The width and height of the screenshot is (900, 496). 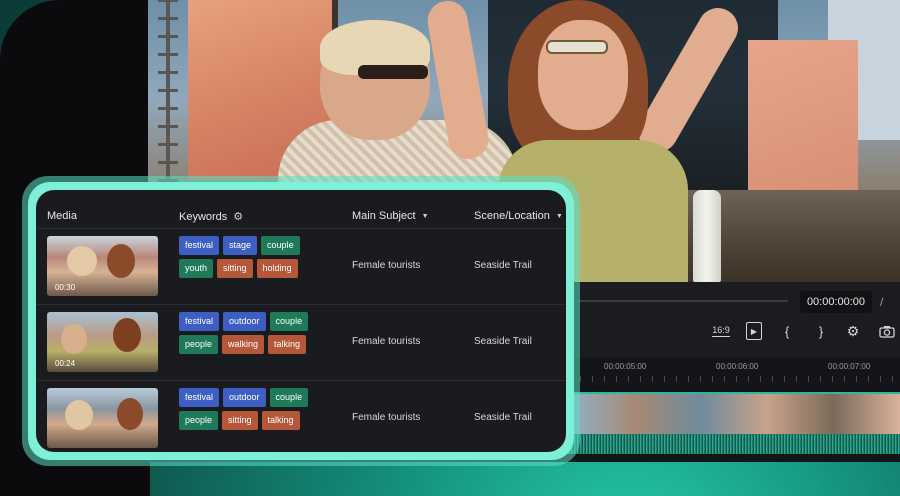 I want to click on column-keywords: Keywords ⚙, so click(x=211, y=217).